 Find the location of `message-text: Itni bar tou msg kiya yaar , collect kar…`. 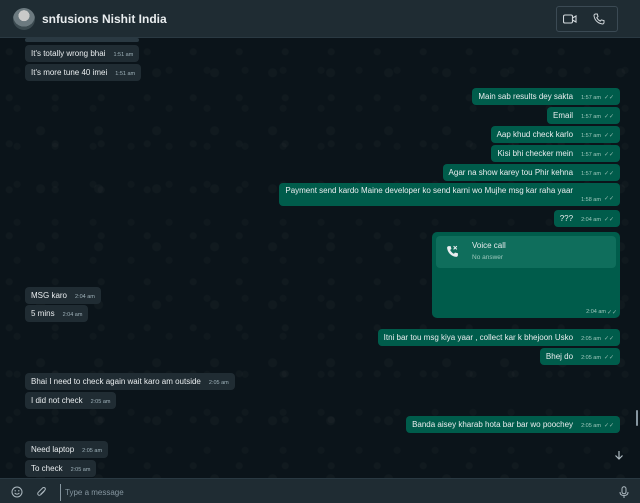

message-text: Itni bar tou msg kiya yaar , collect kar… is located at coordinates (478, 337).